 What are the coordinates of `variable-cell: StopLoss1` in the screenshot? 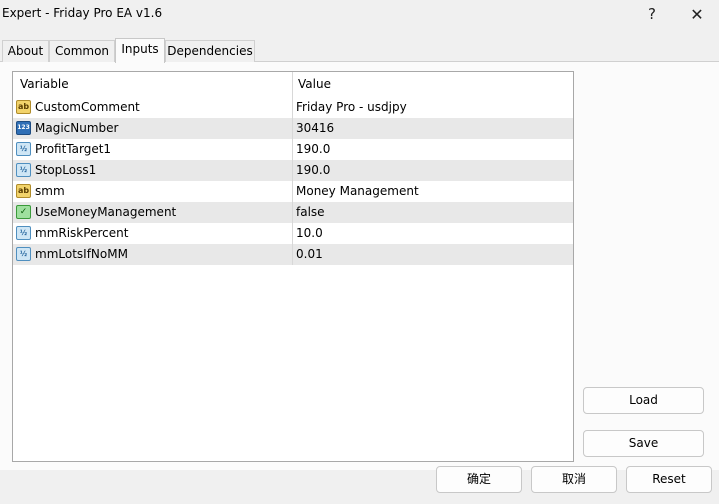 It's located at (66, 170).